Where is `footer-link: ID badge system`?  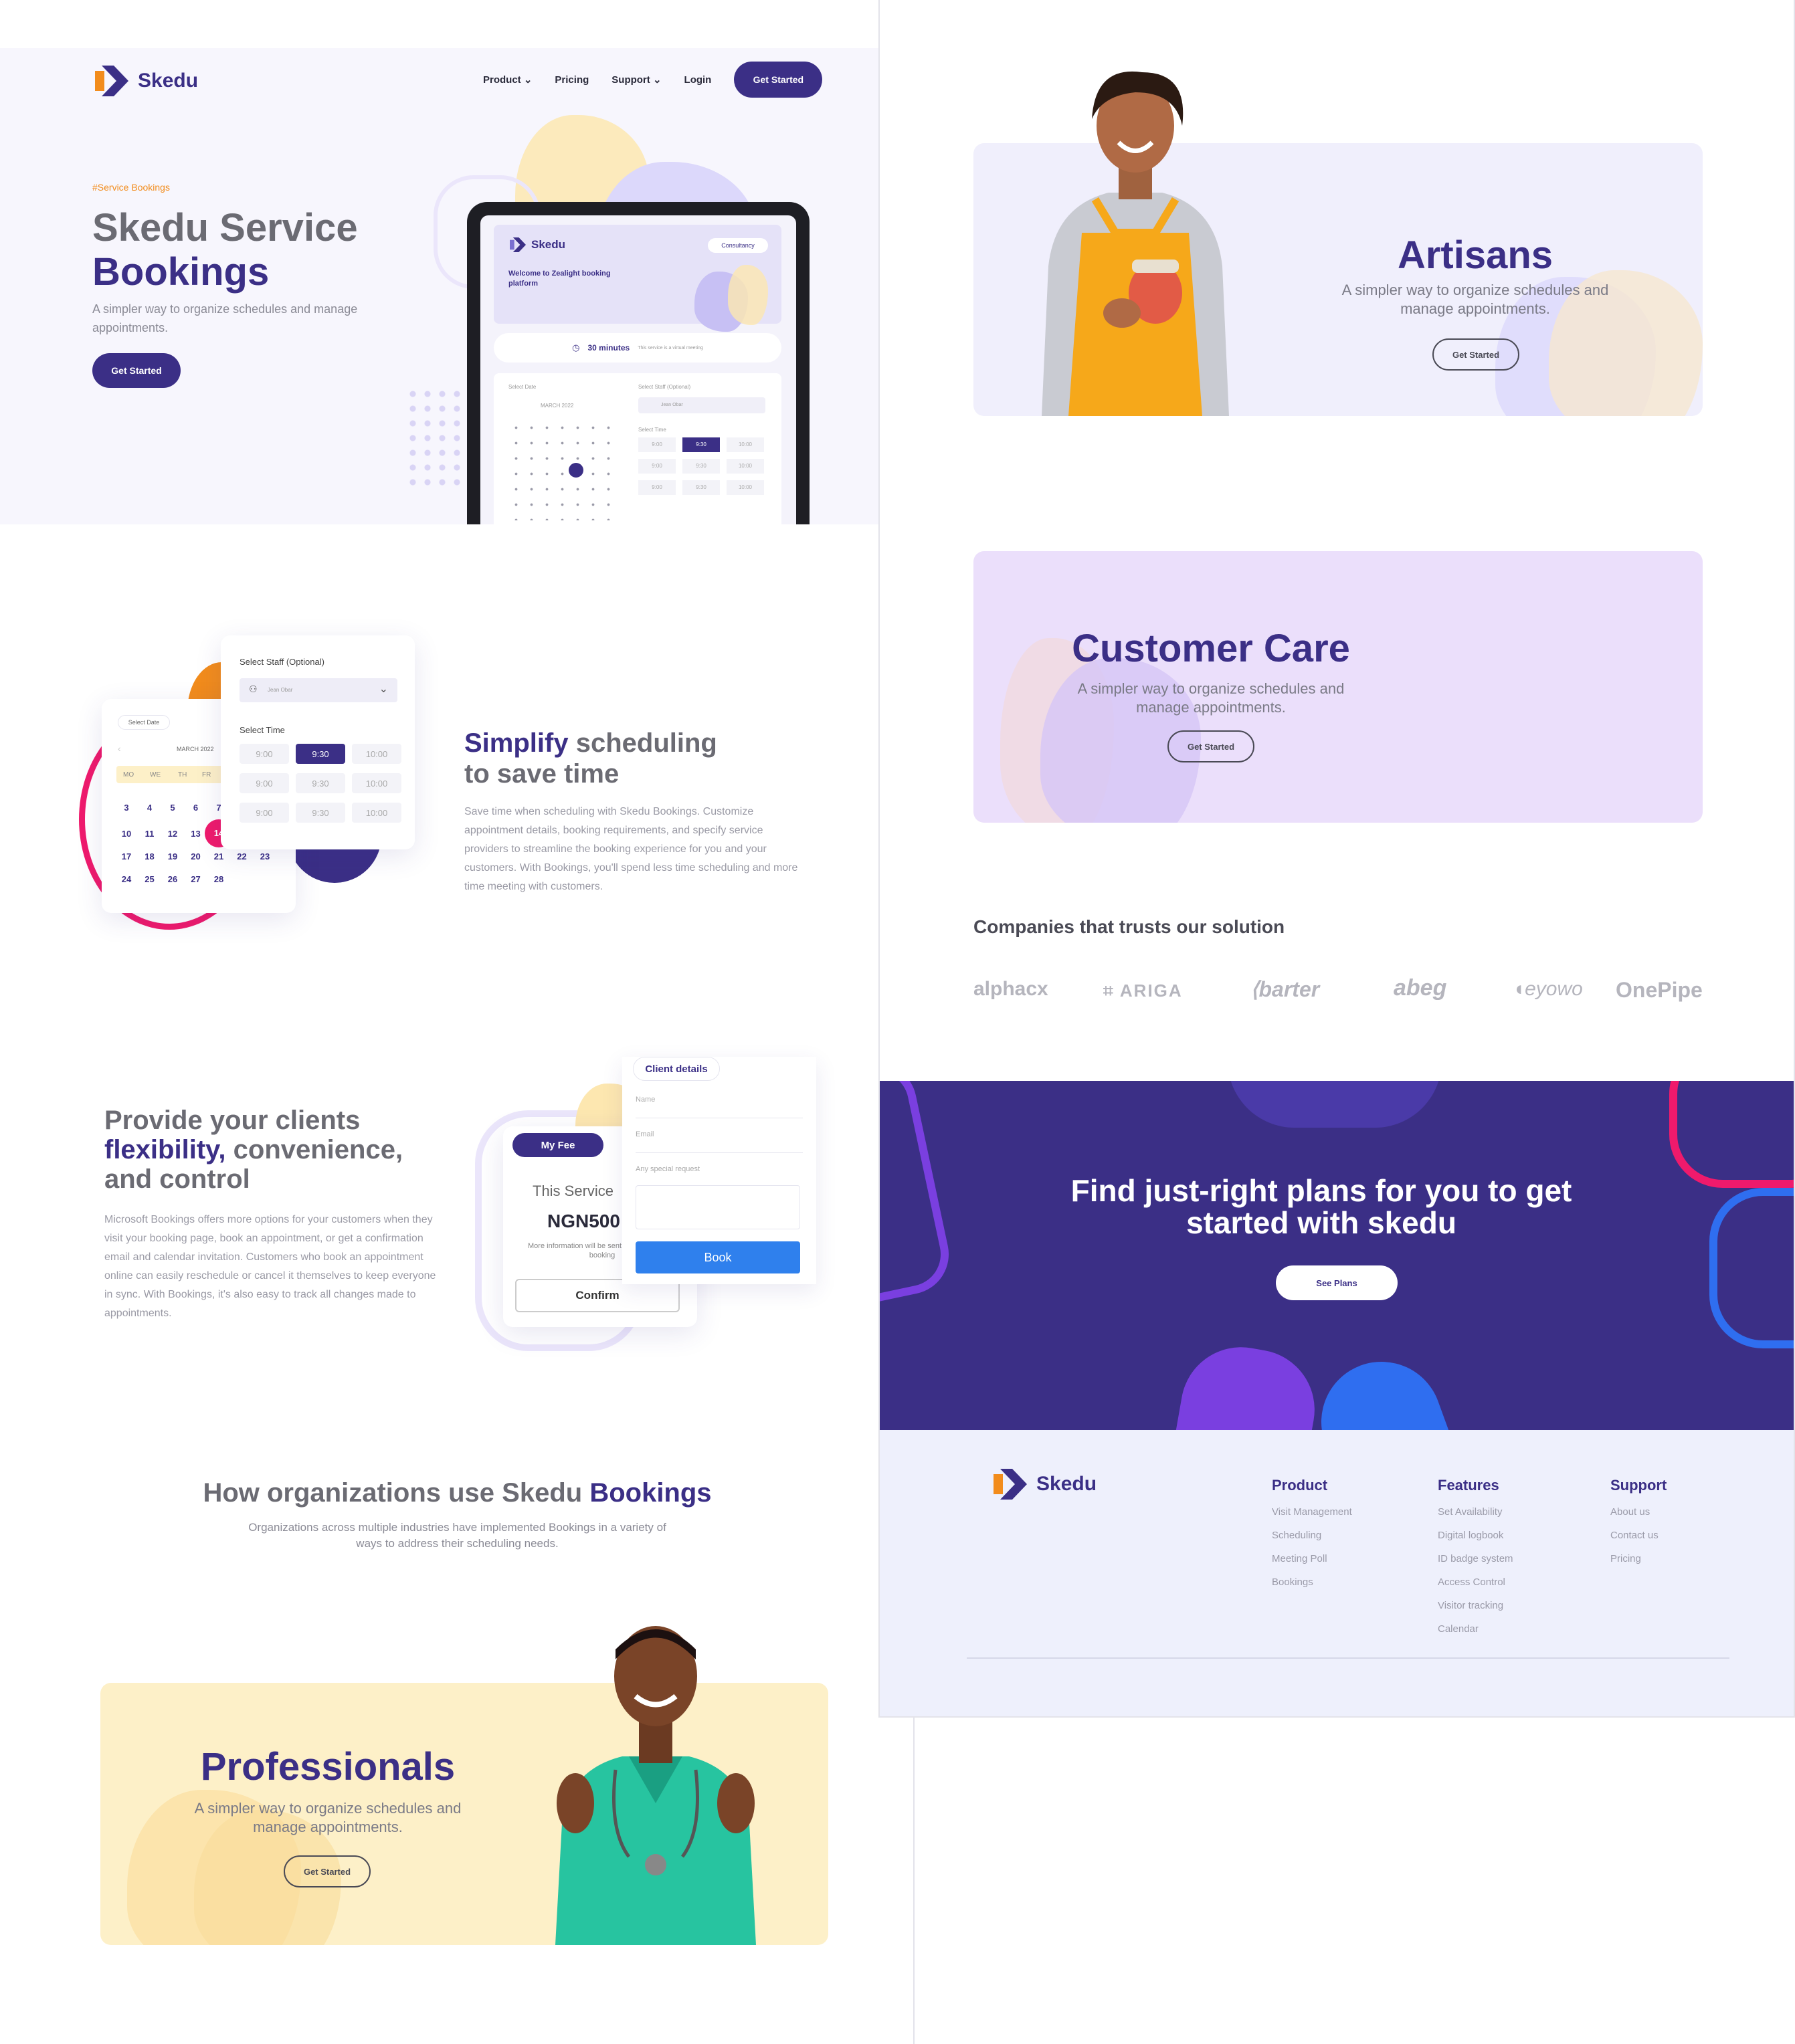 footer-link: ID badge system is located at coordinates (1475, 1558).